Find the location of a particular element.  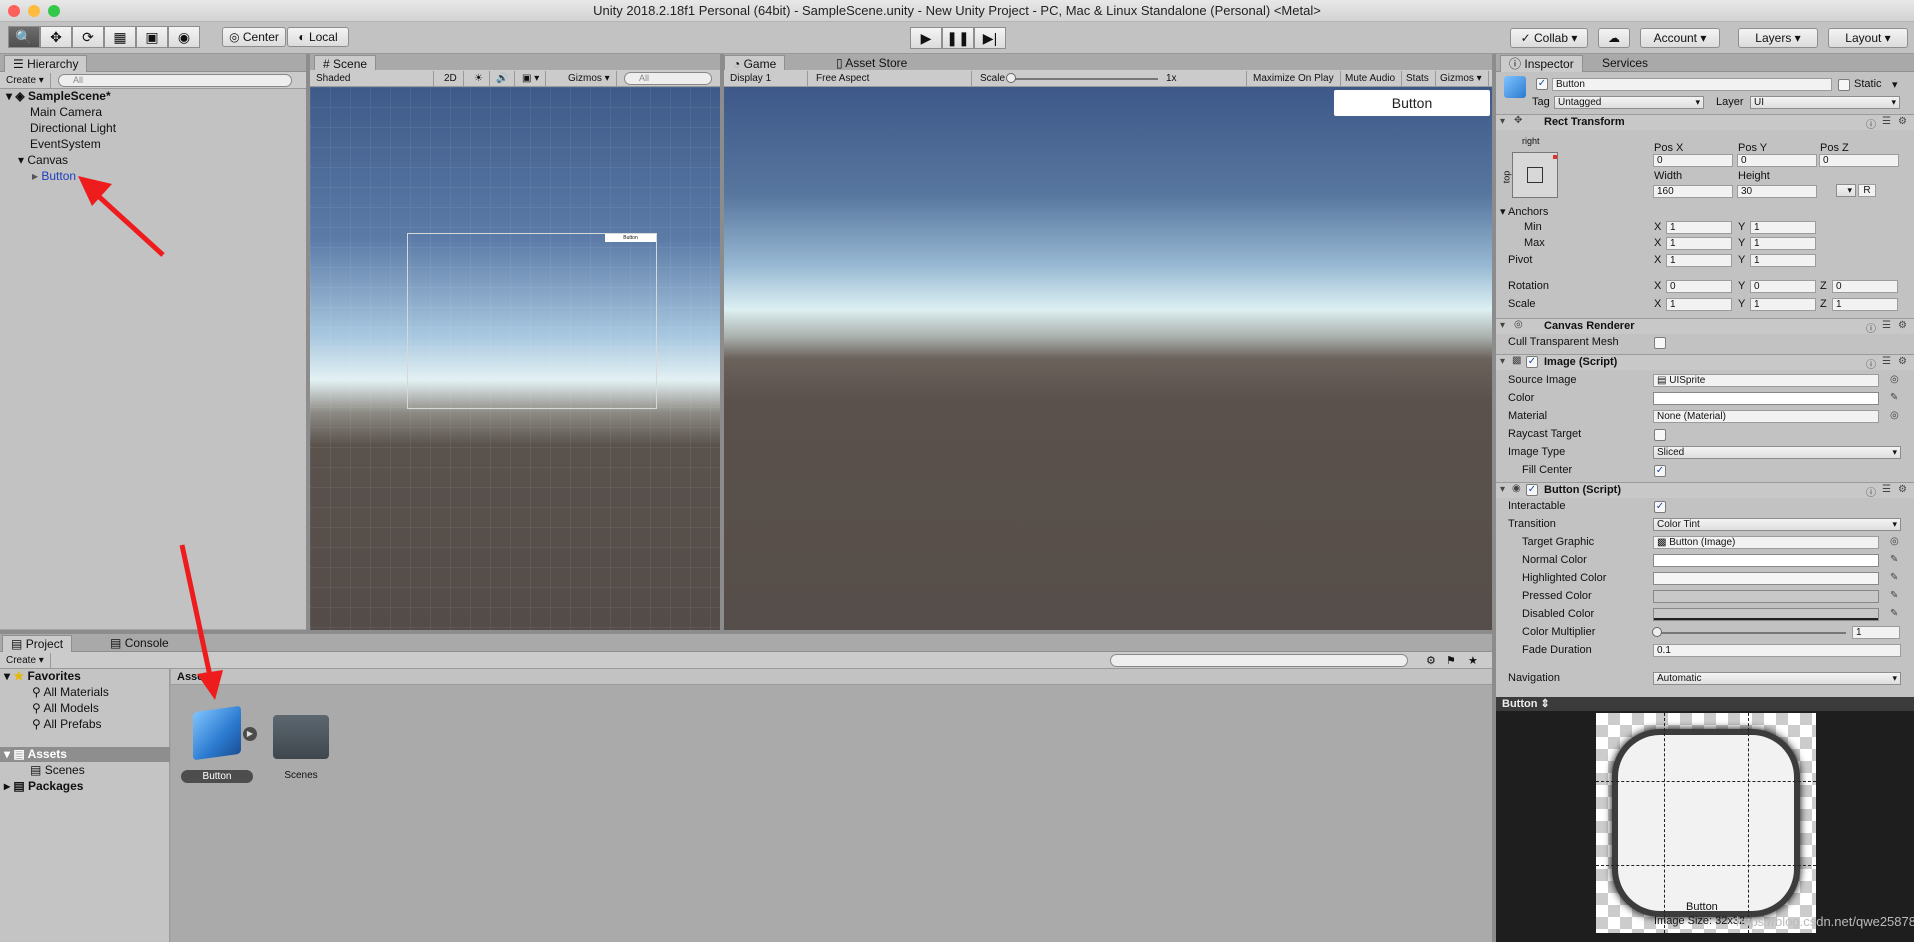

arrow-to-button-prefab is located at coordinates (201, 622).